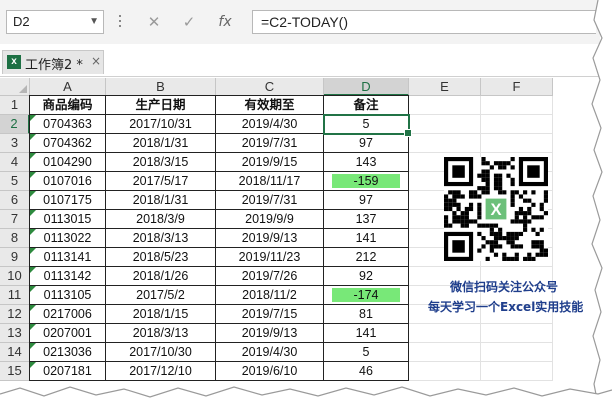  I want to click on fill-handle, so click(408, 133).